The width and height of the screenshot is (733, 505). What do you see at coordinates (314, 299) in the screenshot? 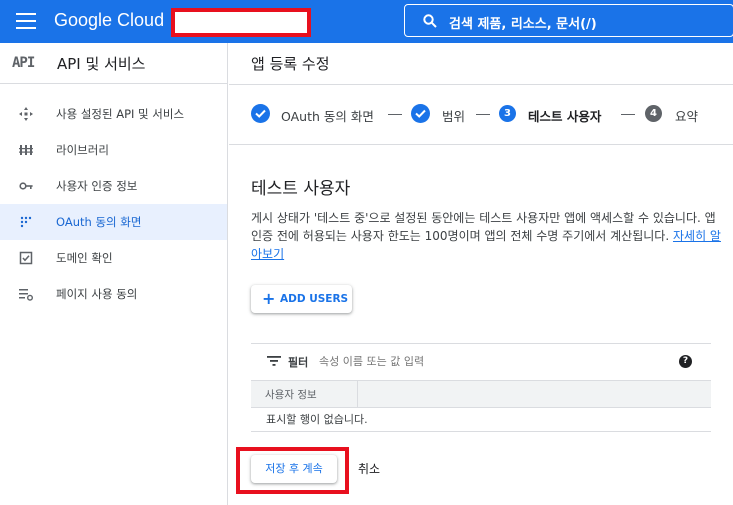
I see `add-users-label: ADD USERS` at bounding box center [314, 299].